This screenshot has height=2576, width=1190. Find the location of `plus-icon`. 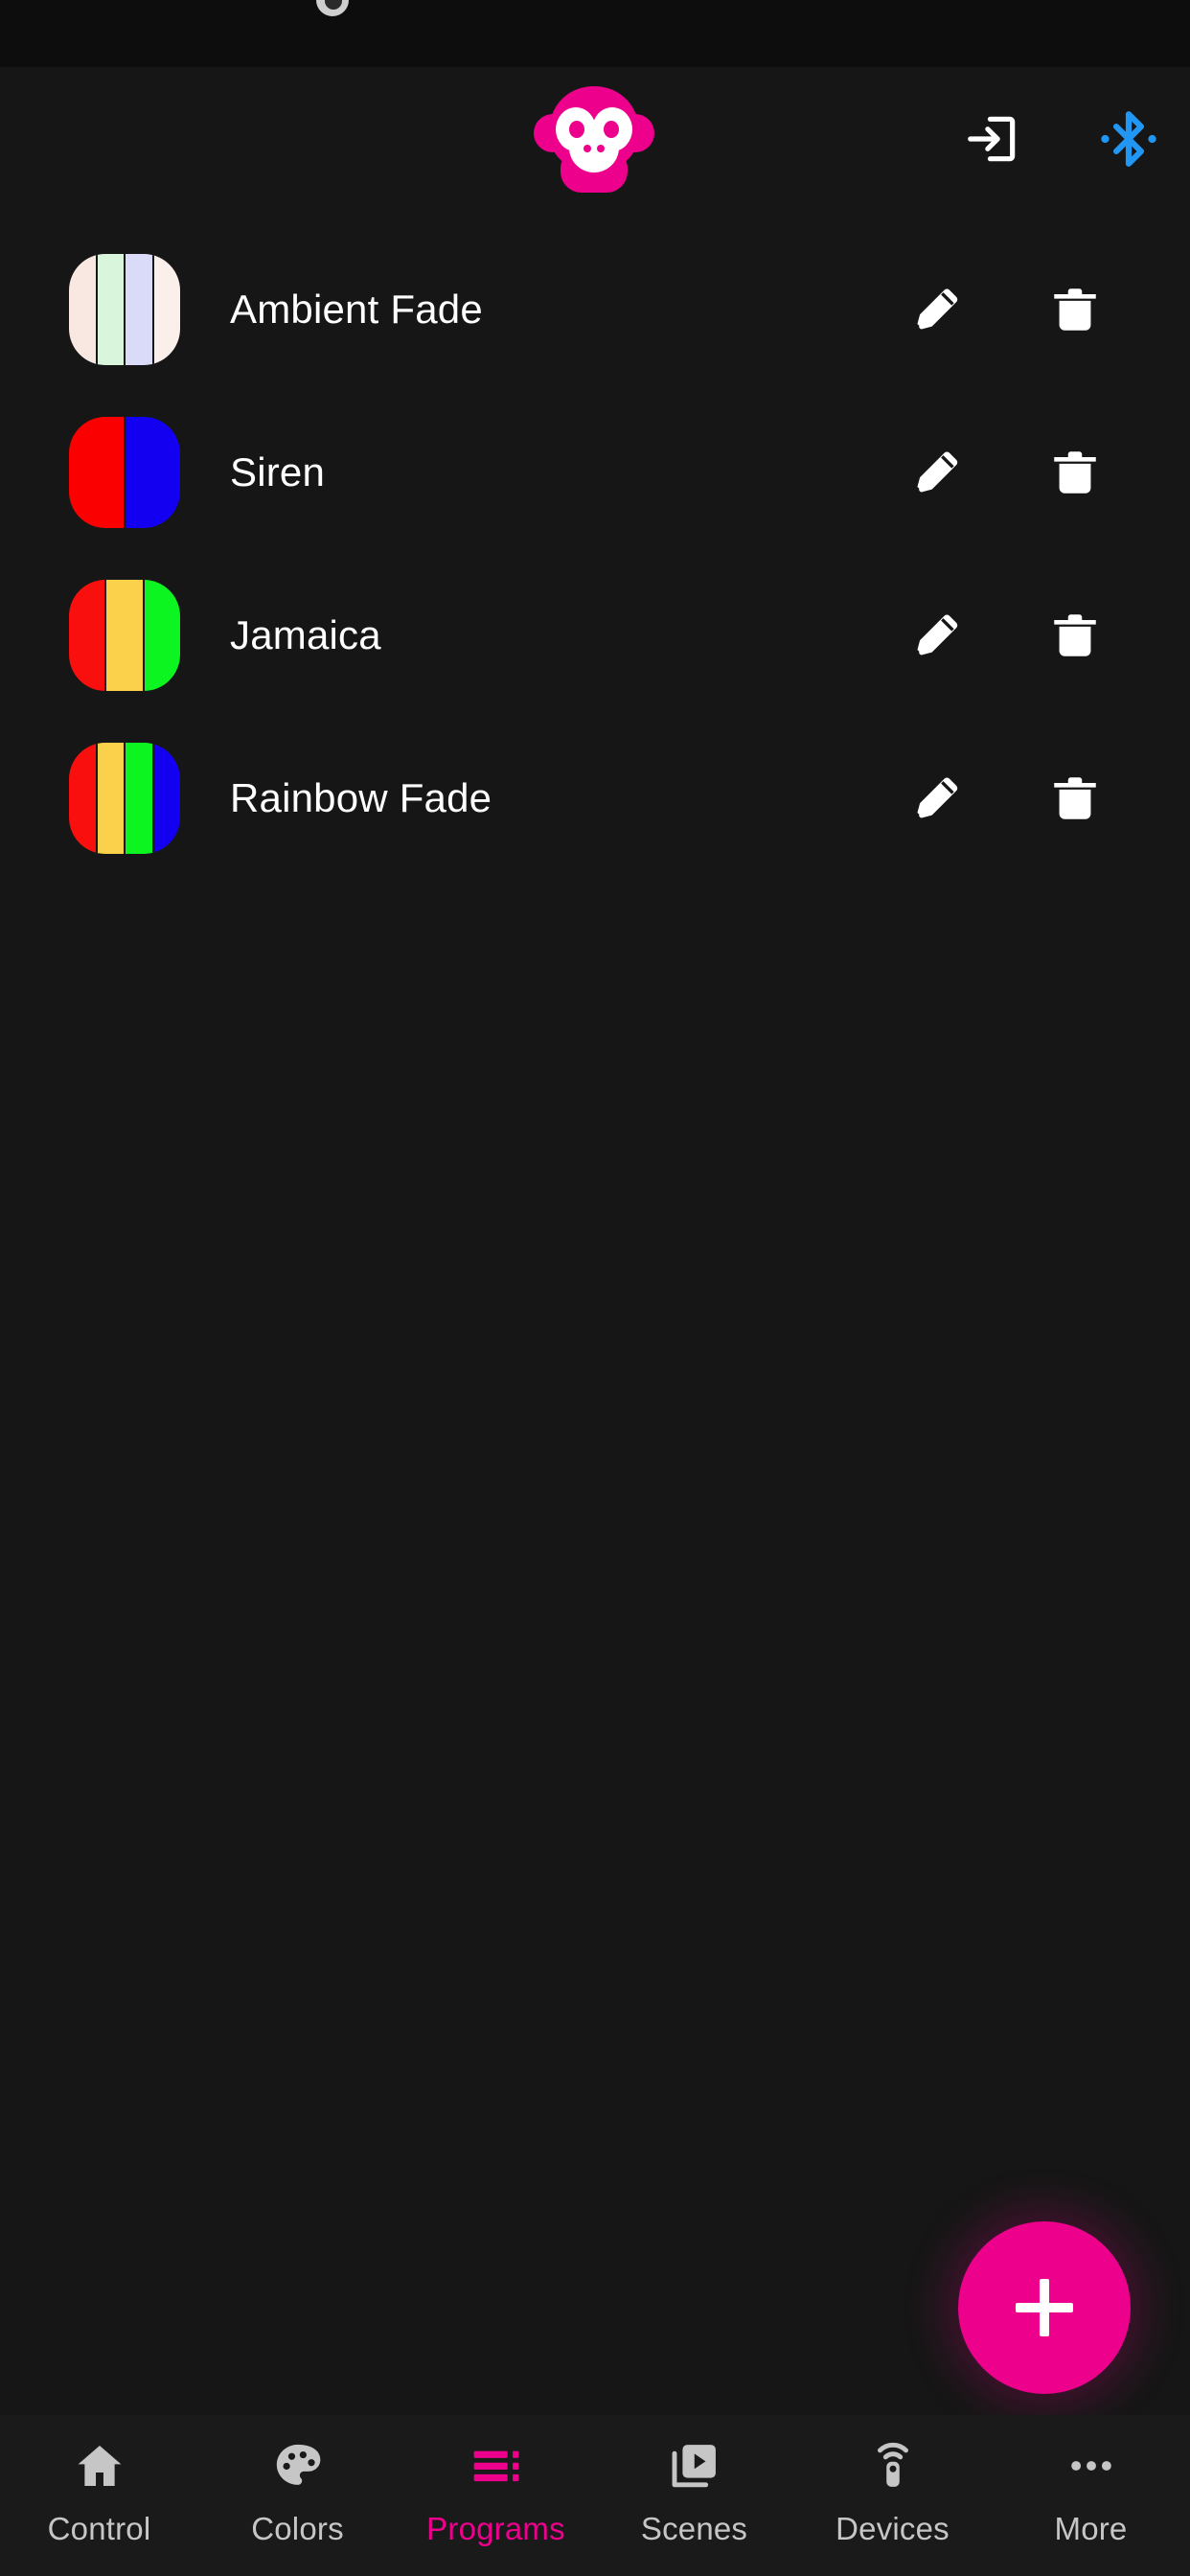

plus-icon is located at coordinates (1044, 2307).